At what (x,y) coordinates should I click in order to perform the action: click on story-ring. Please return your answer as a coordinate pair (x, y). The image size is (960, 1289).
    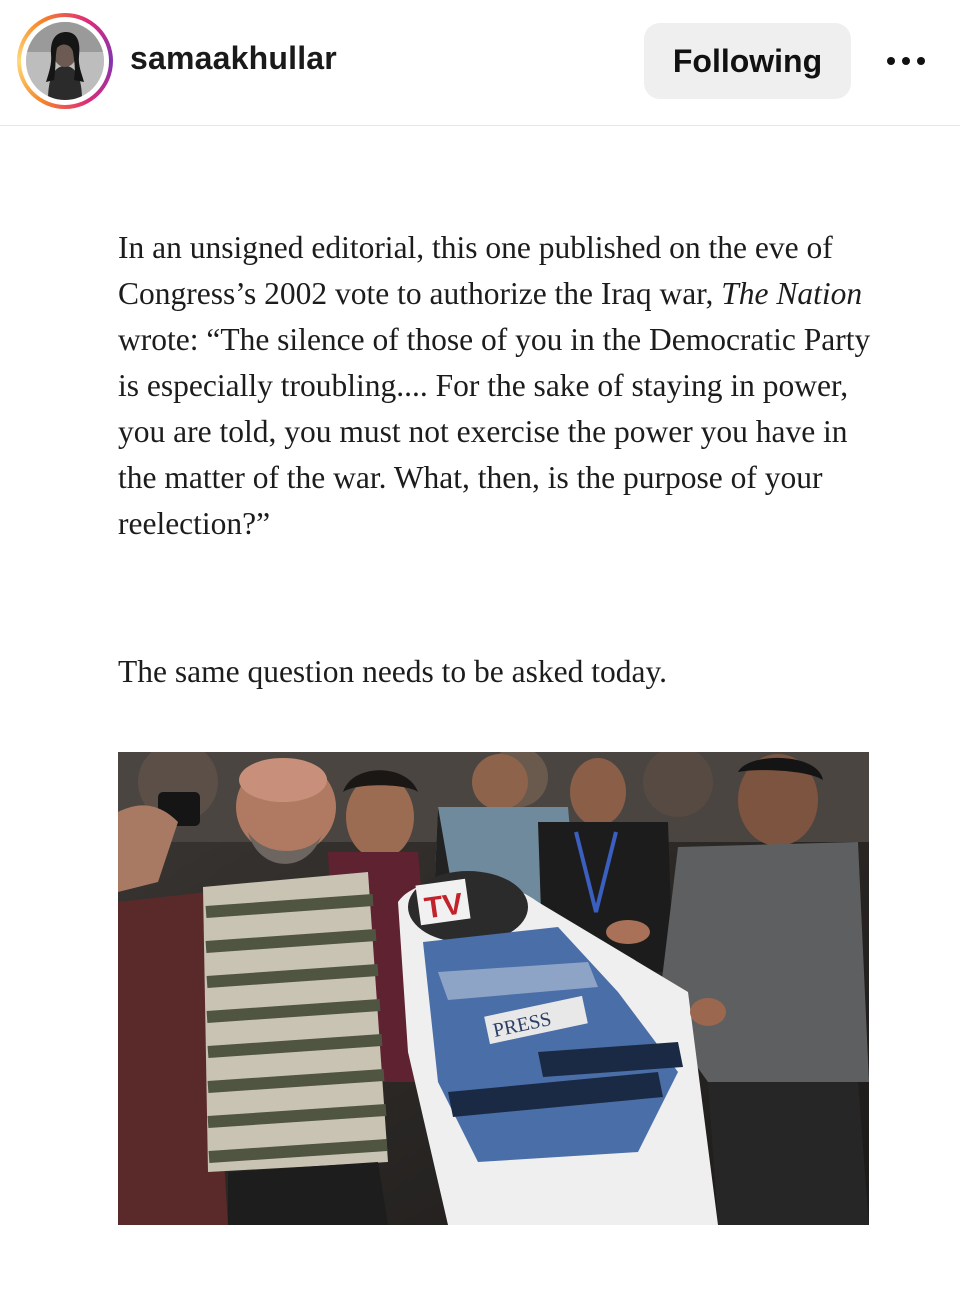
    Looking at the image, I should click on (65, 61).